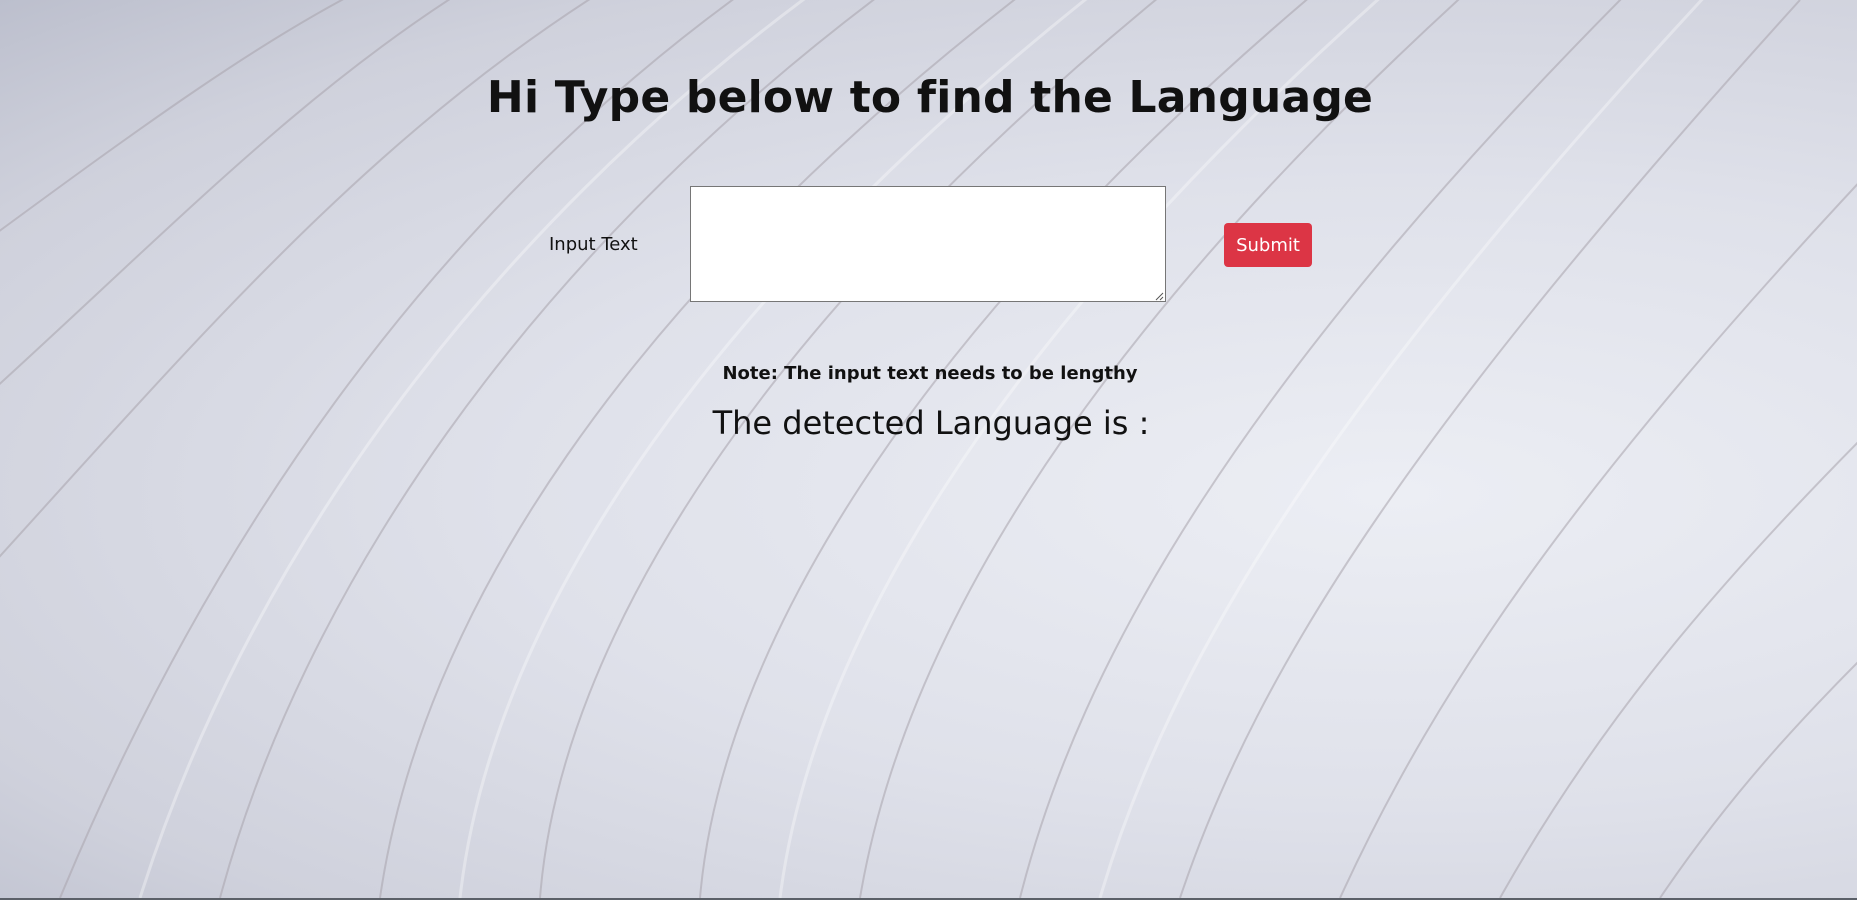 This screenshot has width=1857, height=900. I want to click on resize-handle-icon, so click(1159, 296).